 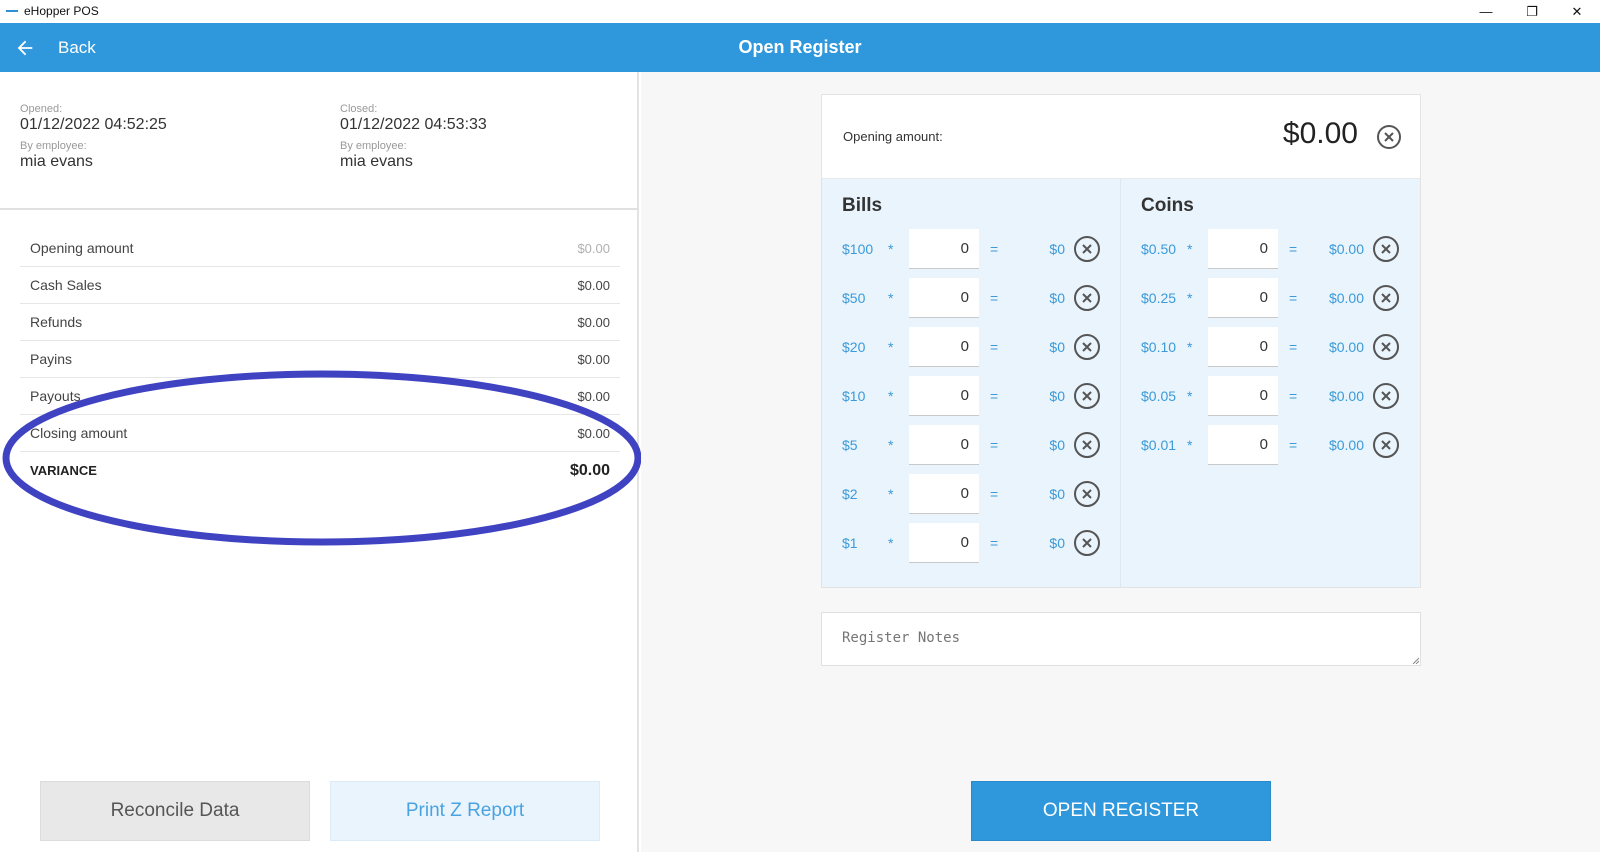 I want to click on denomination-row: $20 * = $0, so click(x=971, y=347).